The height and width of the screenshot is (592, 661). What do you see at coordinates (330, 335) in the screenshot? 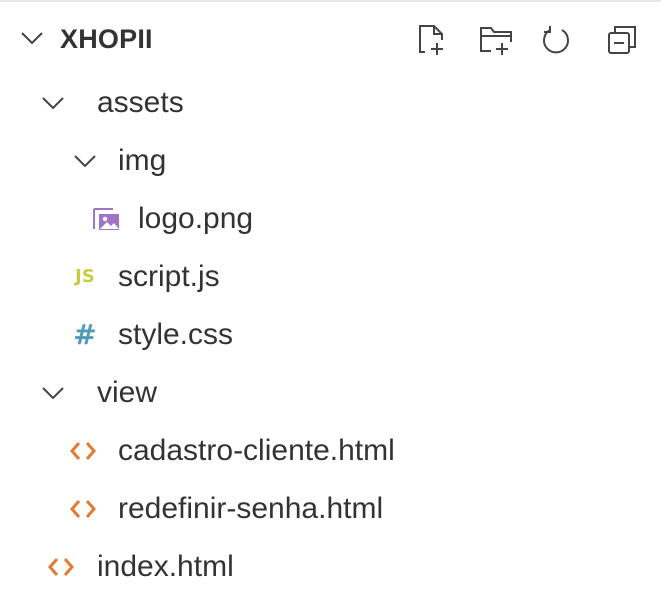
I see `tree-item-style-css: # style.css` at bounding box center [330, 335].